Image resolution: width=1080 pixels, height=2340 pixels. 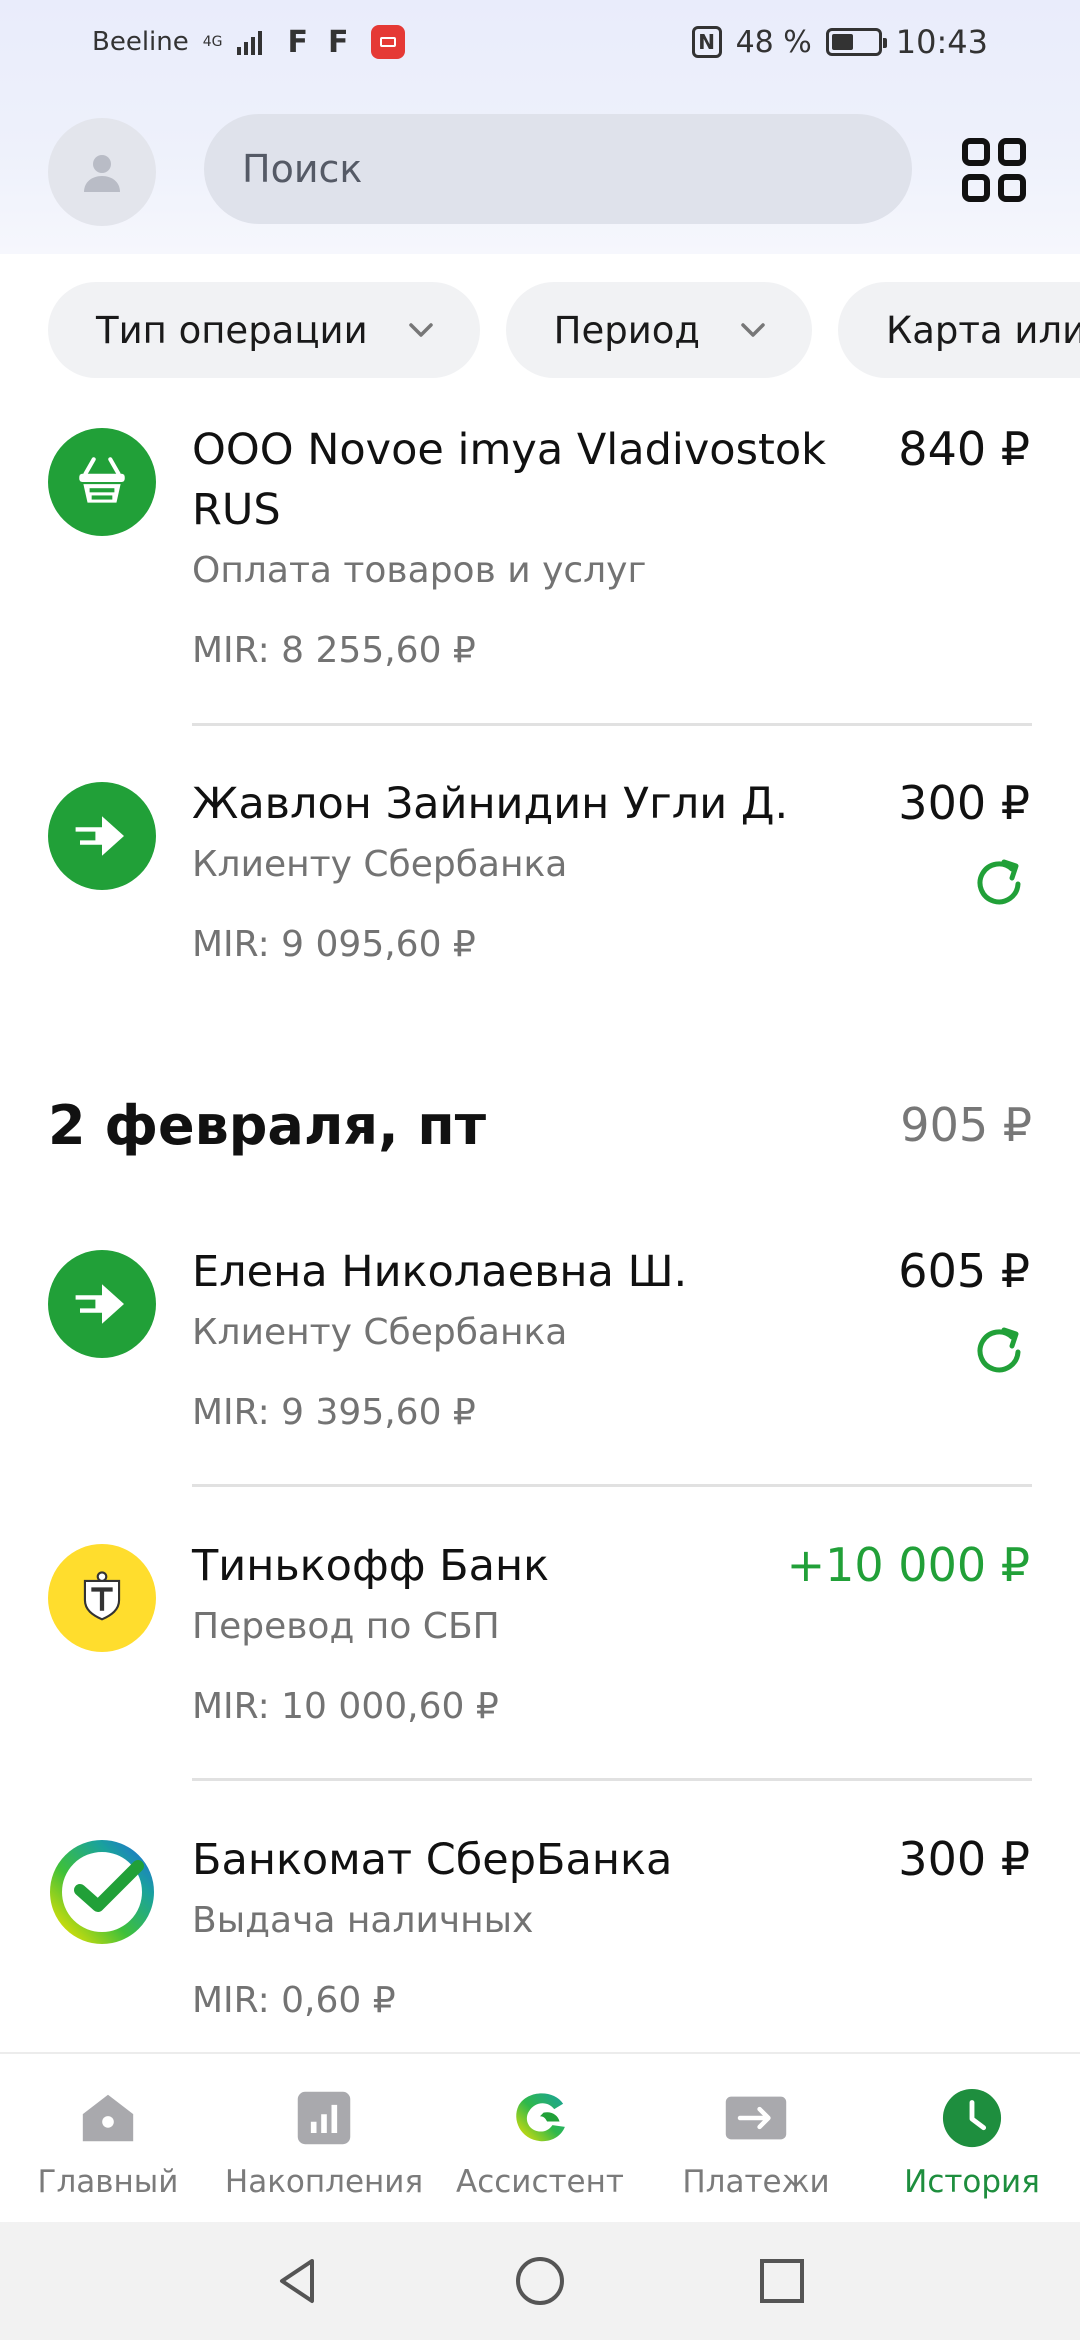 I want to click on savings-chart-icon, so click(x=324, y=2118).